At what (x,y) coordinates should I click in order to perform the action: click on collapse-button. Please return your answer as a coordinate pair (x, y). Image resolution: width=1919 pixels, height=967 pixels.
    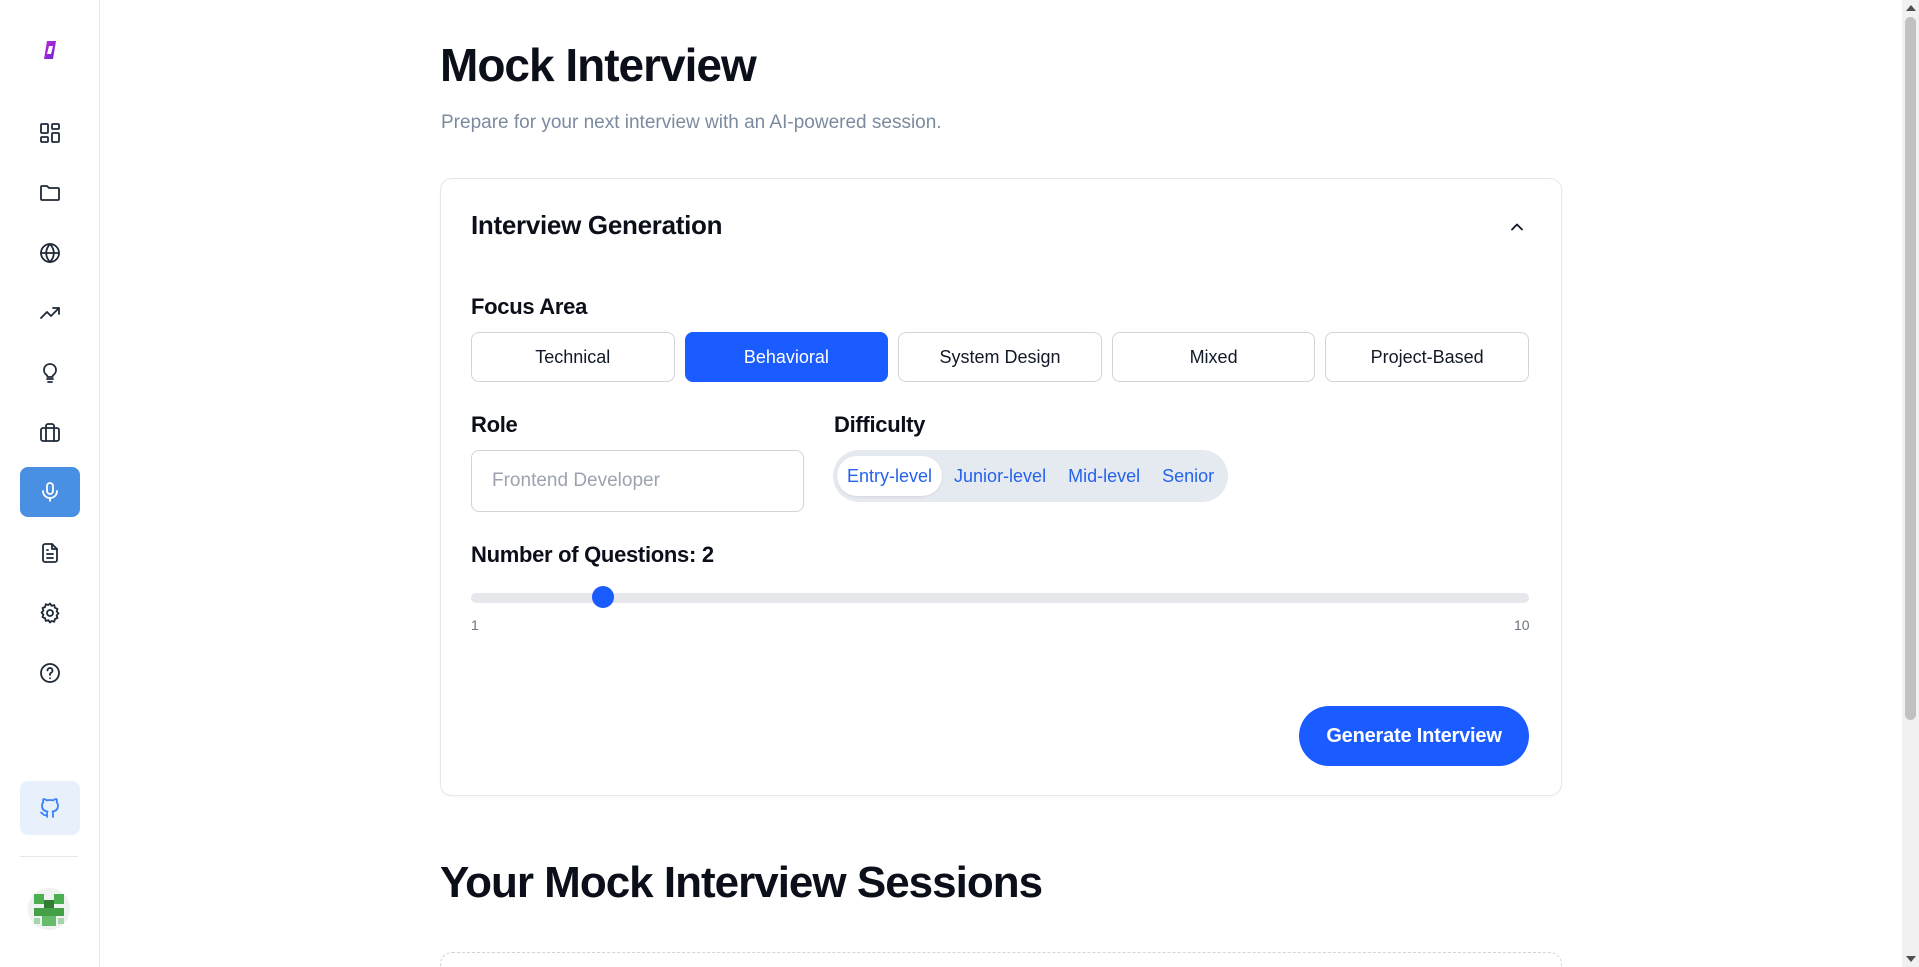
    Looking at the image, I should click on (1517, 227).